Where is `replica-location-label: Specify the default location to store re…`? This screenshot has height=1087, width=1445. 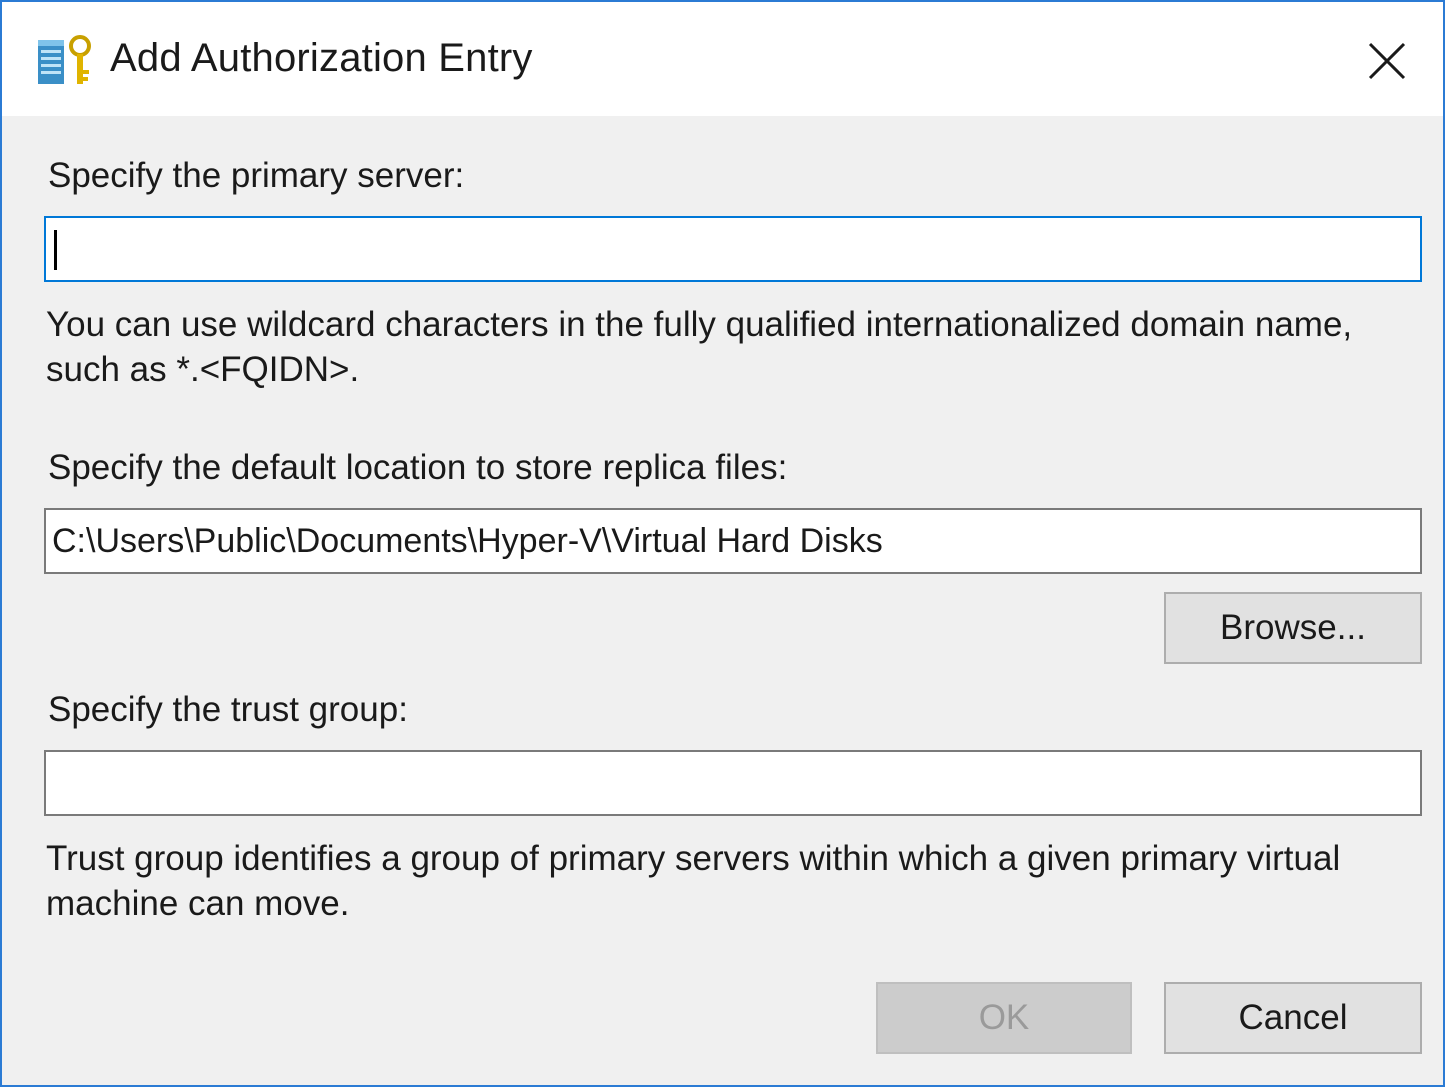 replica-location-label: Specify the default location to store re… is located at coordinates (418, 467).